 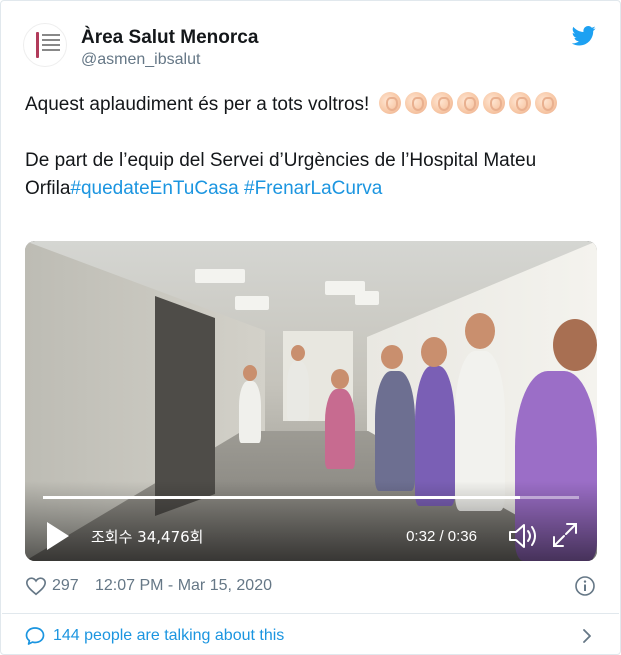 I want to click on fullscreen-icon, so click(x=565, y=535).